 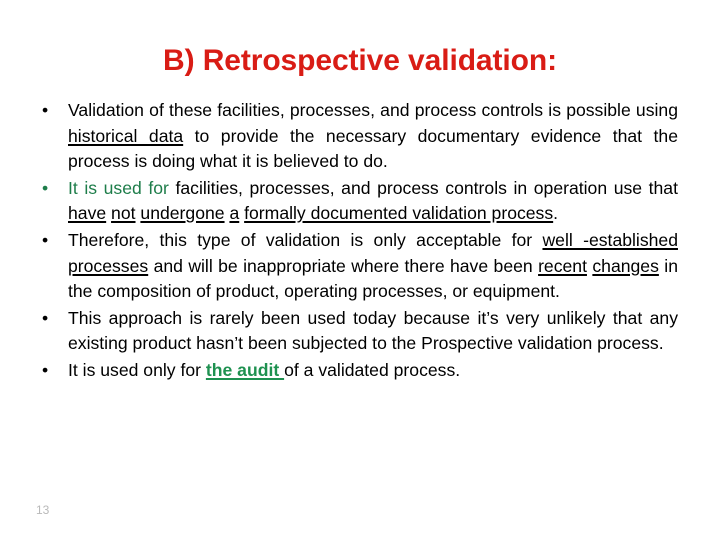 I want to click on text-segment: It is used only for, so click(x=137, y=369).